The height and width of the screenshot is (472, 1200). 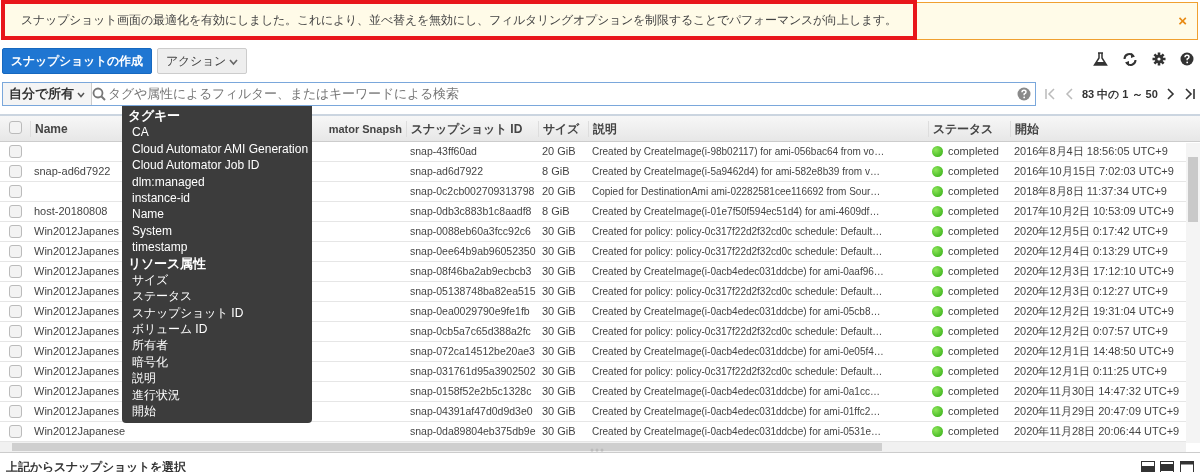 I want to click on menu-item: ボリューム ID, so click(x=217, y=329).